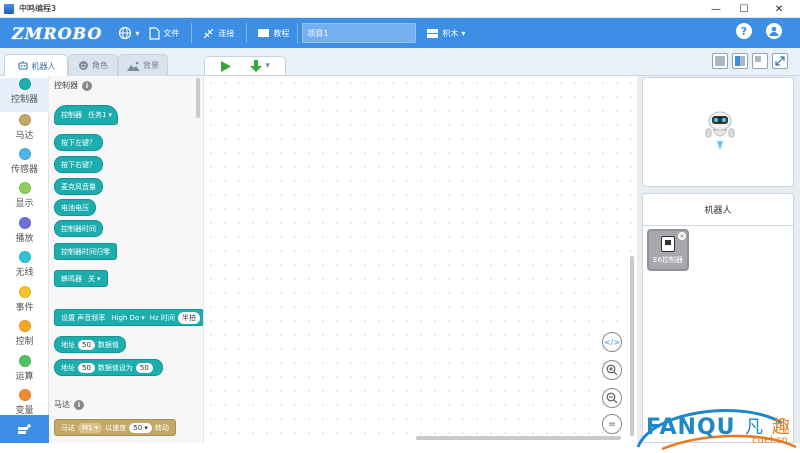  I want to click on block-text: 控制器时间, so click(78, 228).